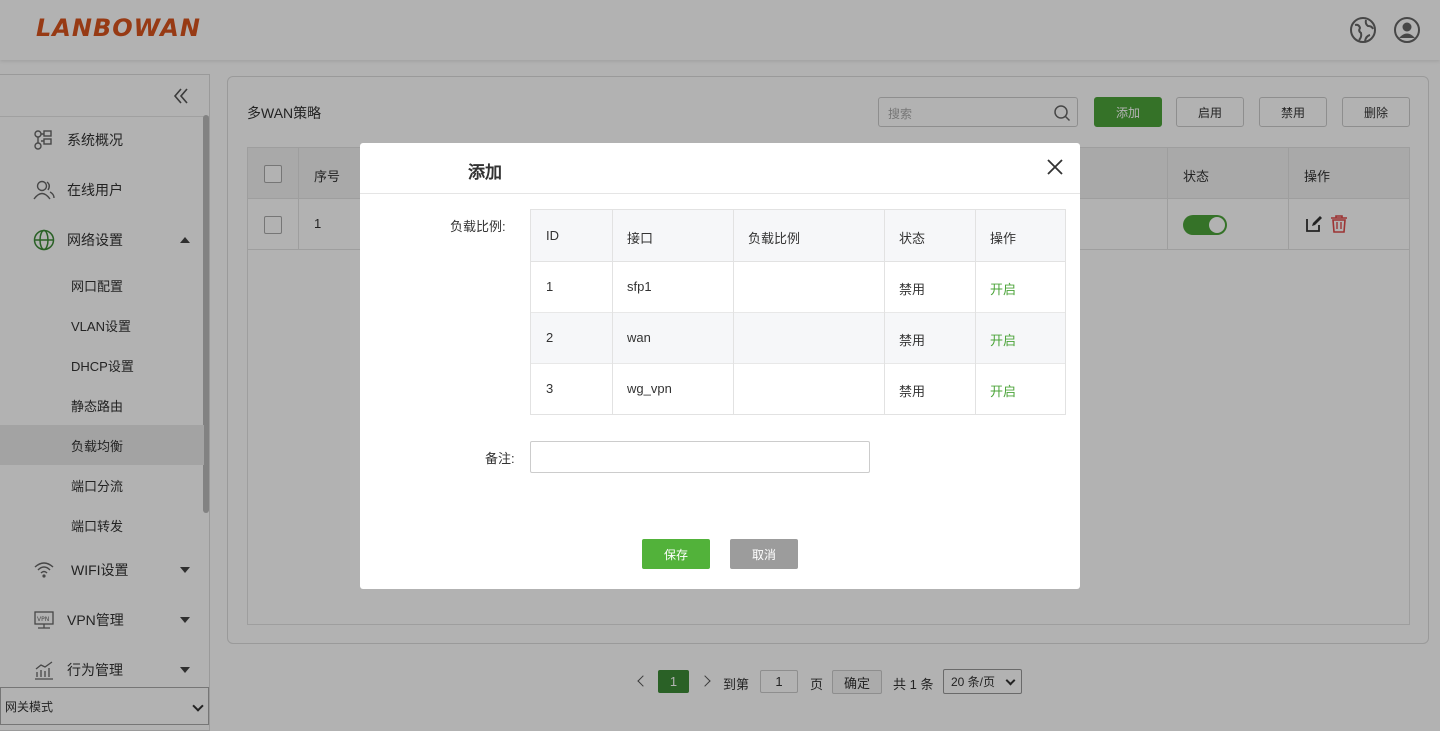 The image size is (1440, 731). What do you see at coordinates (720, 193) in the screenshot?
I see `dialog-divider` at bounding box center [720, 193].